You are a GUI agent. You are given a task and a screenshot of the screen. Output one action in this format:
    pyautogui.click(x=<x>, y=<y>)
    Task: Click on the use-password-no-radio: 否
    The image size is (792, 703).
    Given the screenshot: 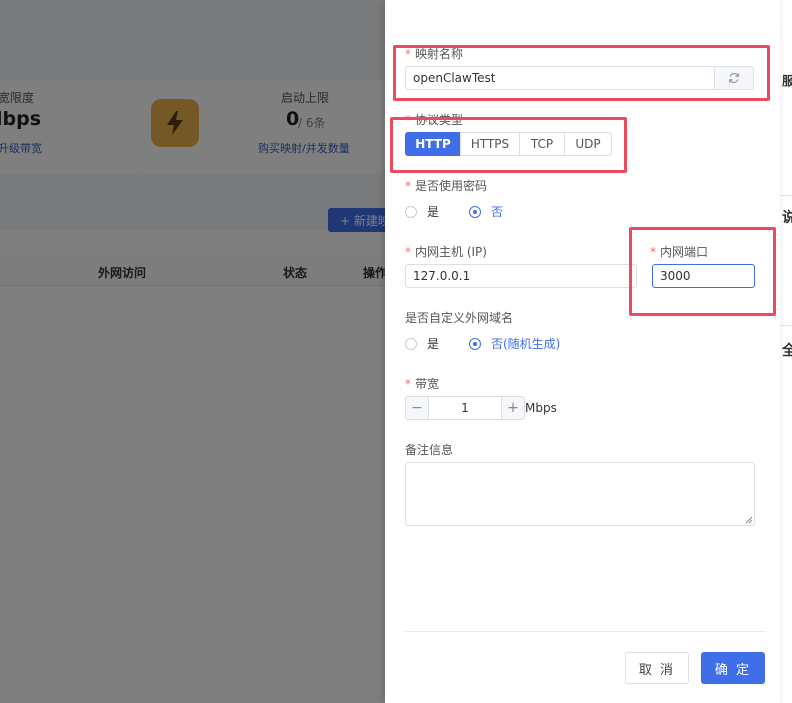 What is the action you would take?
    pyautogui.click(x=486, y=211)
    